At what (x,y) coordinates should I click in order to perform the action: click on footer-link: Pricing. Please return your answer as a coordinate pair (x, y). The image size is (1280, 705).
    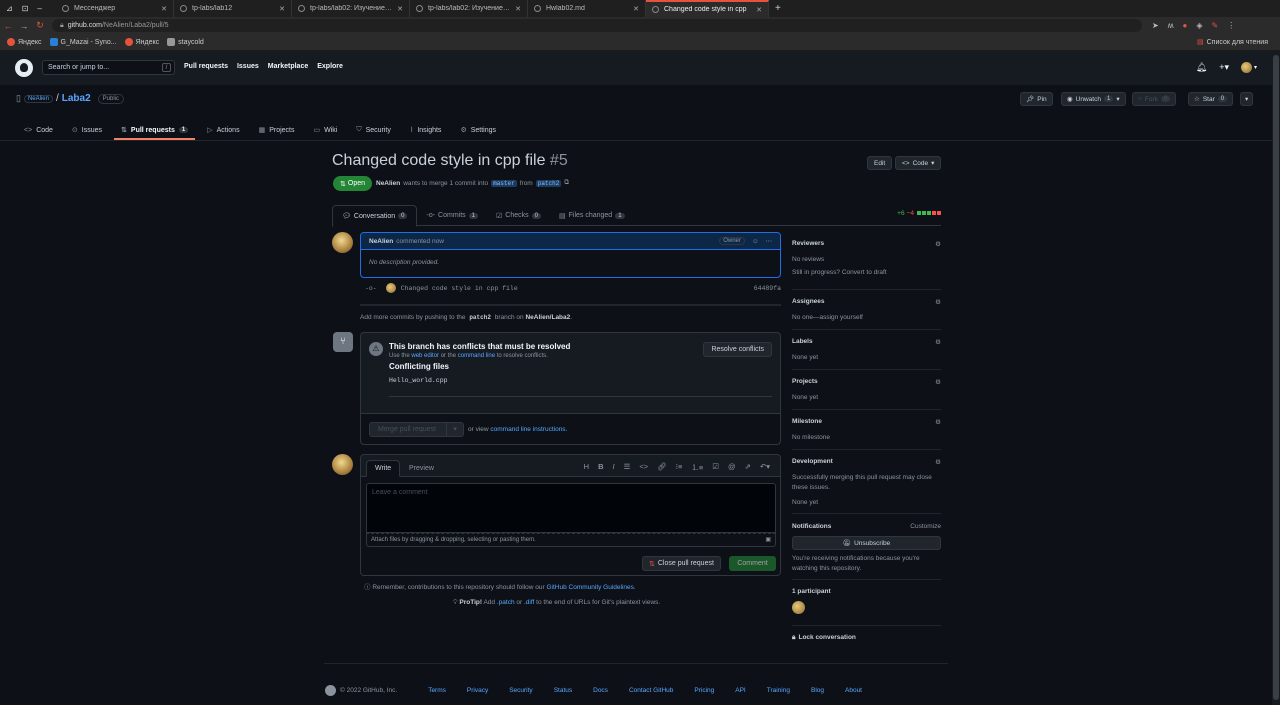
    Looking at the image, I should click on (704, 690).